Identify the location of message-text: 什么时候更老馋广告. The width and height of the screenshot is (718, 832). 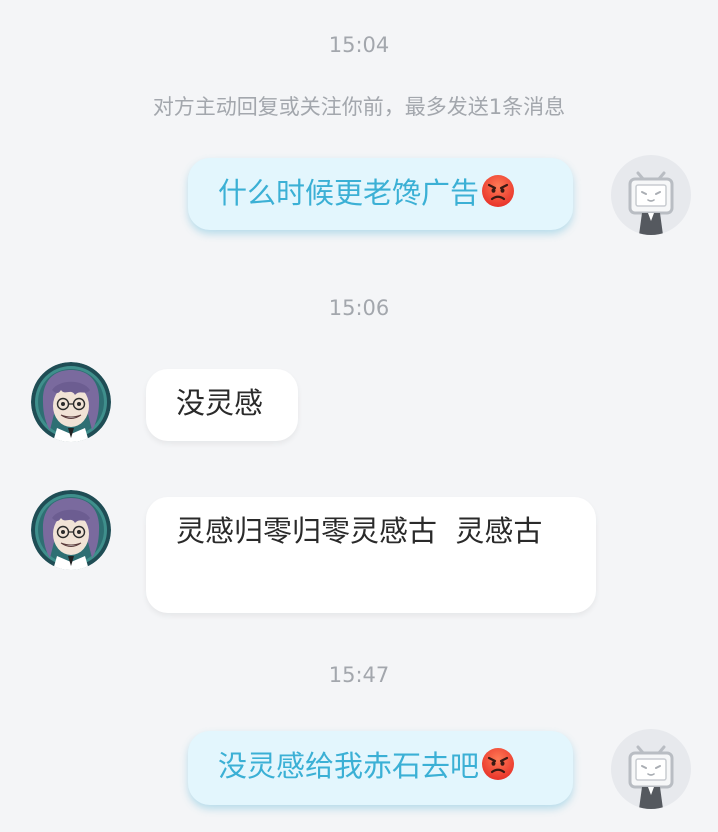
(349, 193).